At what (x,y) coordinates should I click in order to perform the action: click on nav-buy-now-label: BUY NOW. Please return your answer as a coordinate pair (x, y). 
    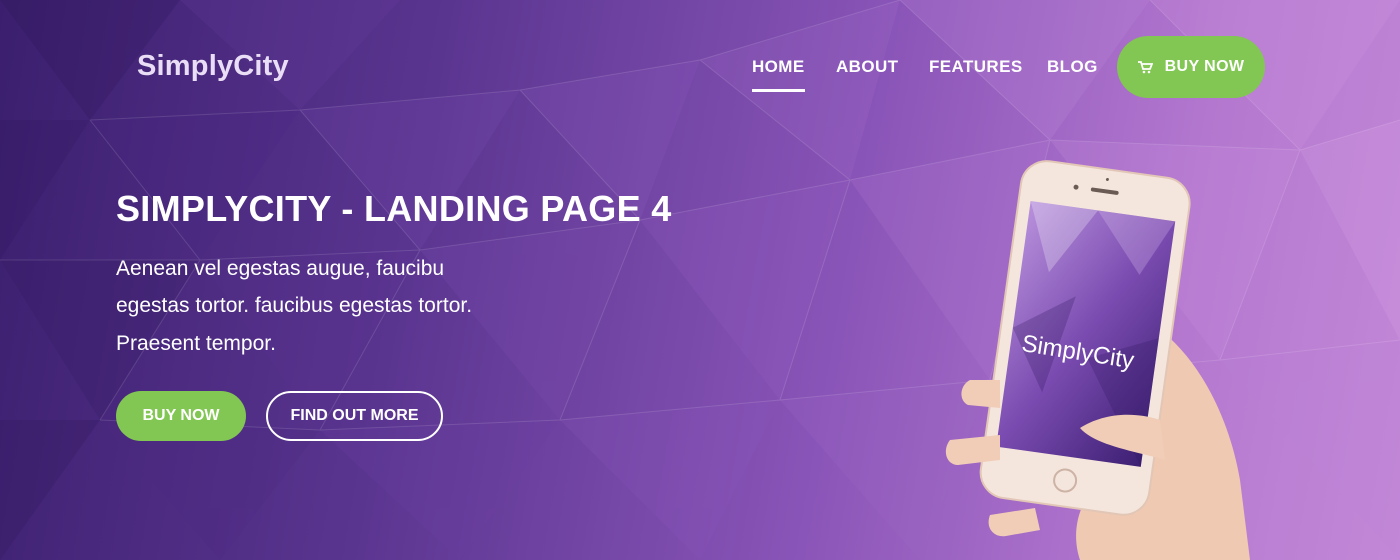
    Looking at the image, I should click on (1204, 66).